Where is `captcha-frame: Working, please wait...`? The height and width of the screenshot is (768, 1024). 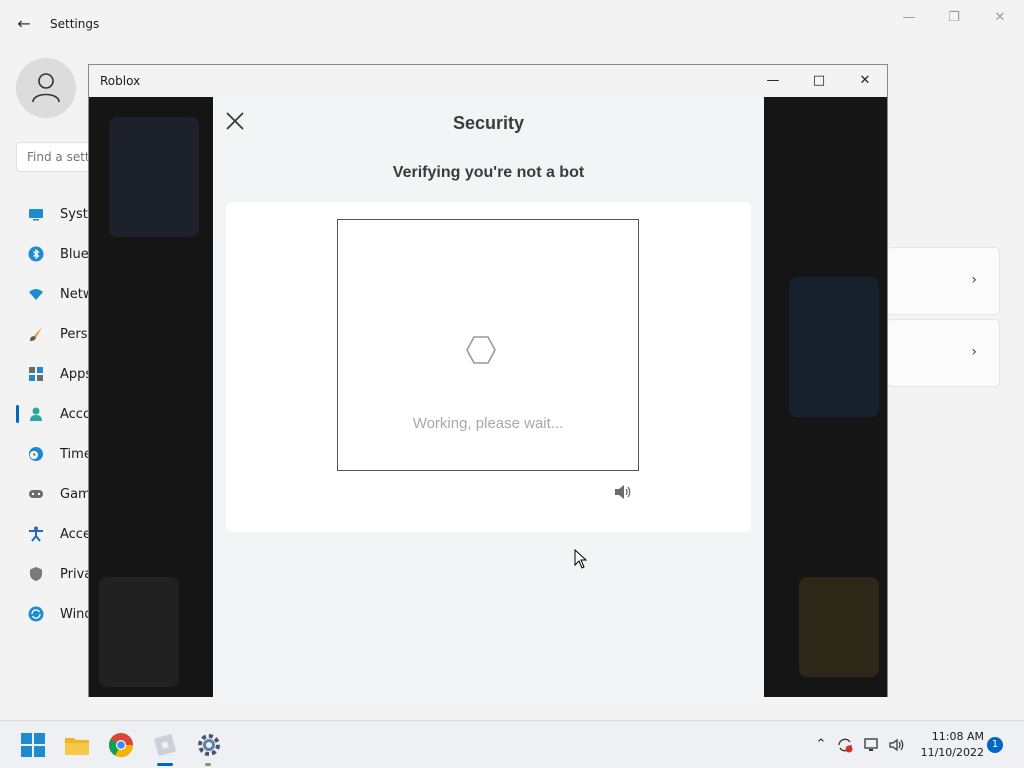
captcha-frame: Working, please wait... is located at coordinates (488, 345).